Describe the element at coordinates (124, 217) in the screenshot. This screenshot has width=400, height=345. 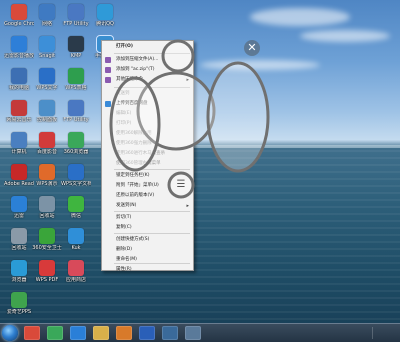
I see `menu-item-label: 剪切(T)` at that location.